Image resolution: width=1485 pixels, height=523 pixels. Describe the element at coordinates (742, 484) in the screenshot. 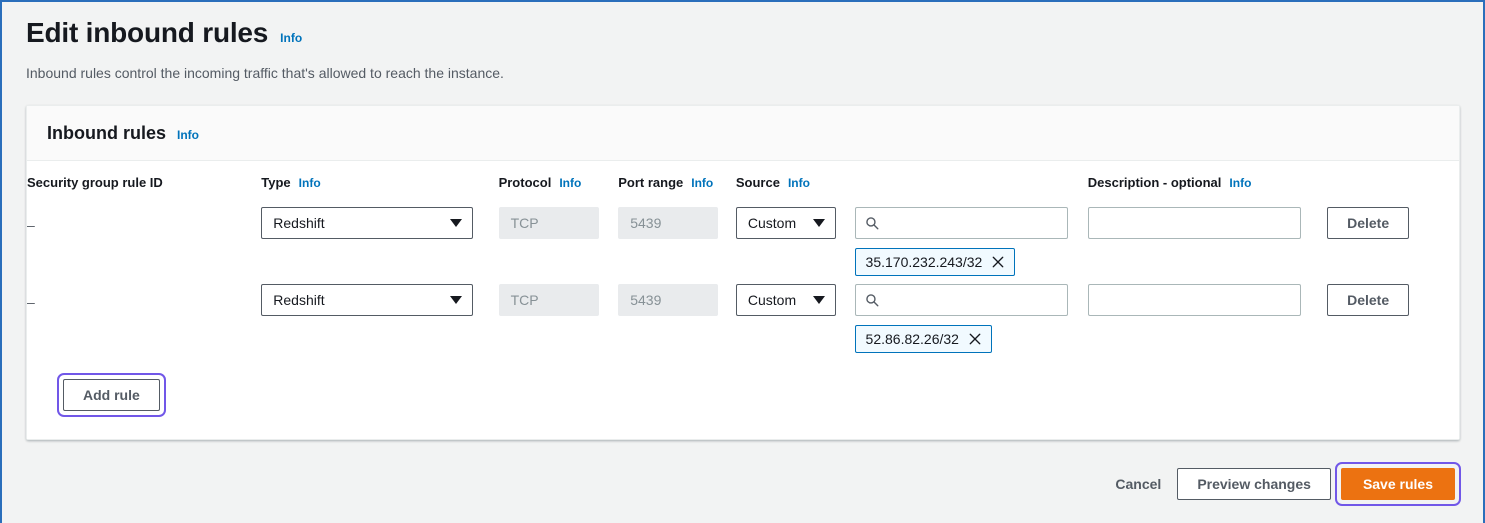

I see `footer-actions: Cancel Preview changes Save rules` at that location.